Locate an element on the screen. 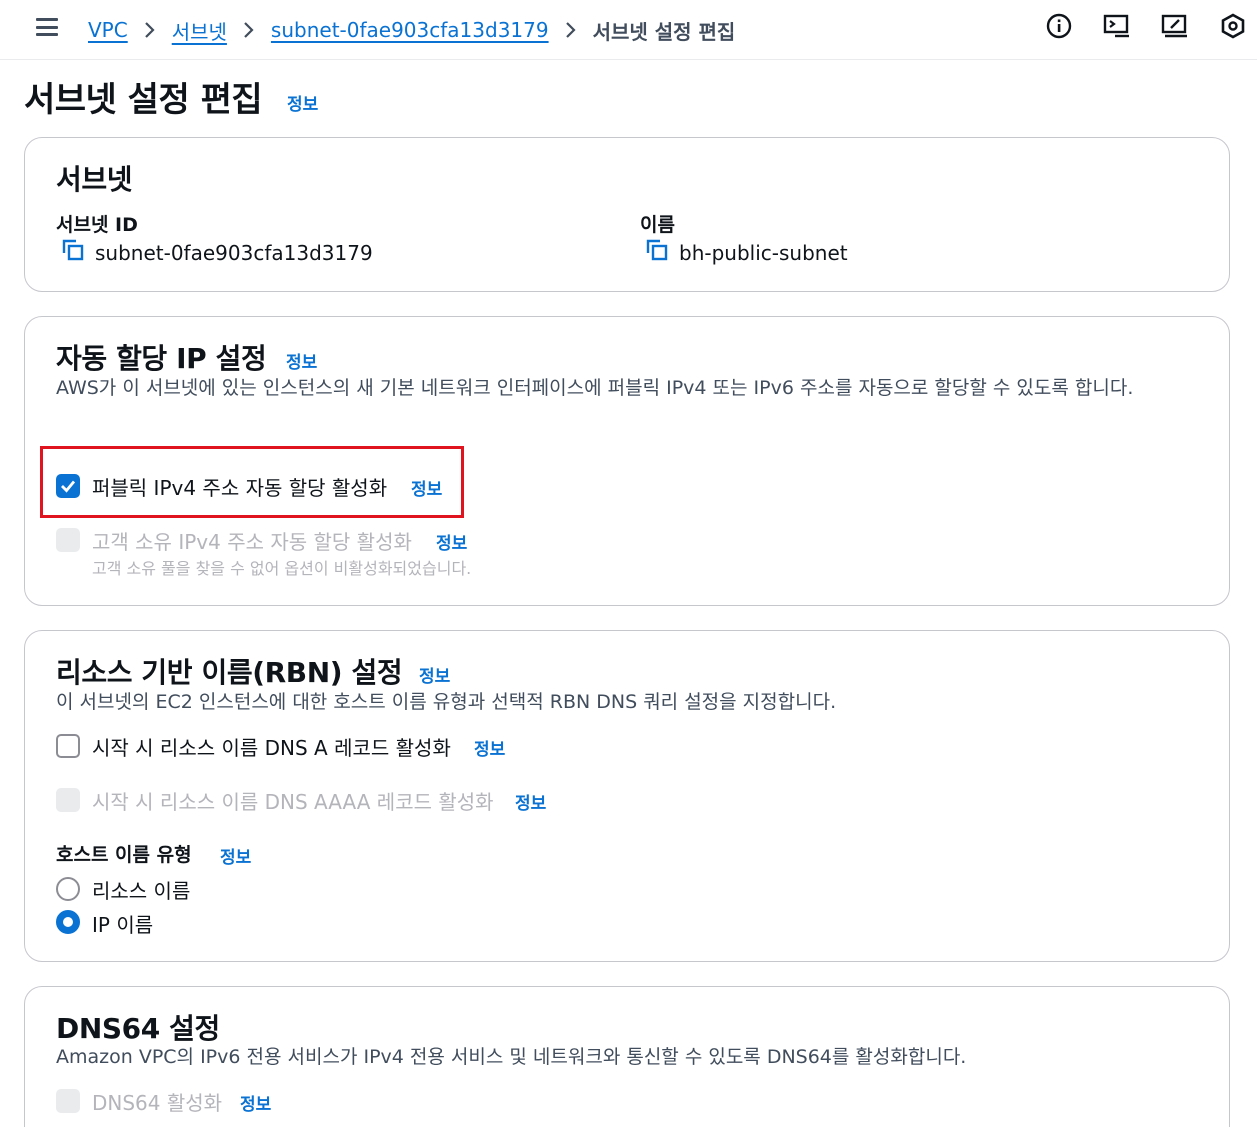 The image size is (1257, 1127). breadcrumb-link-subnets: 서브넷 is located at coordinates (199, 30).